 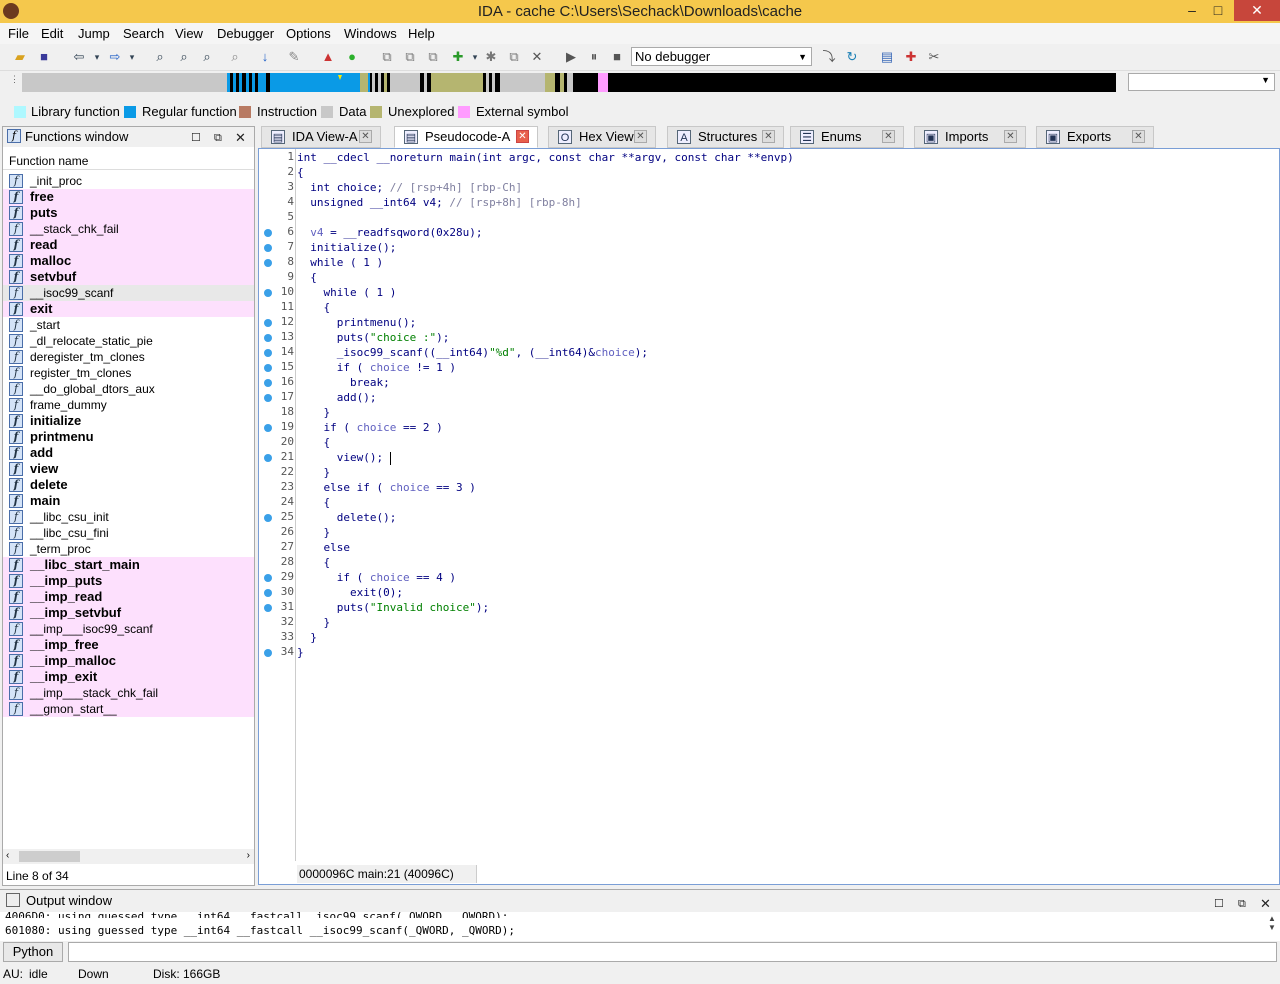 What do you see at coordinates (128, 293) in the screenshot?
I see `function-list-item: f __isoc99_scanf` at bounding box center [128, 293].